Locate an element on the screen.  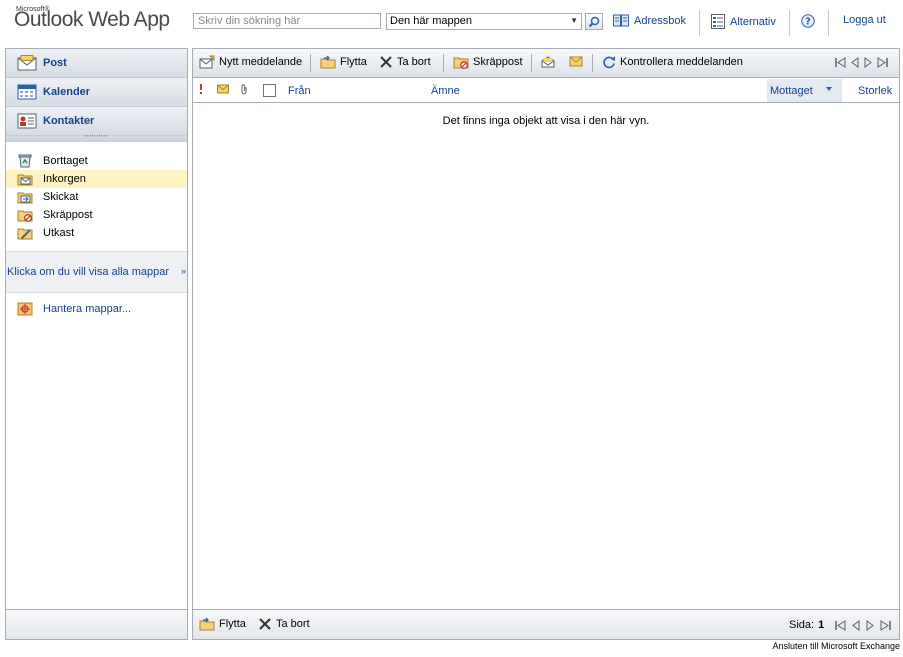
select-all-checkbox is located at coordinates (269, 90).